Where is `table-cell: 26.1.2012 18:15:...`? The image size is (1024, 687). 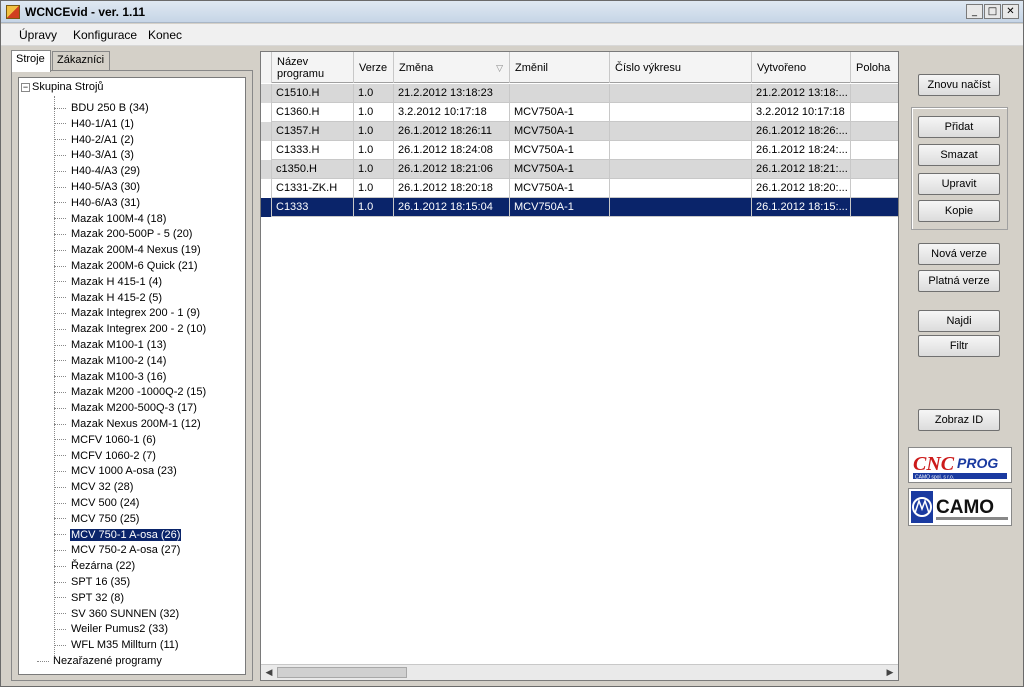
table-cell: 26.1.2012 18:15:... is located at coordinates (801, 207).